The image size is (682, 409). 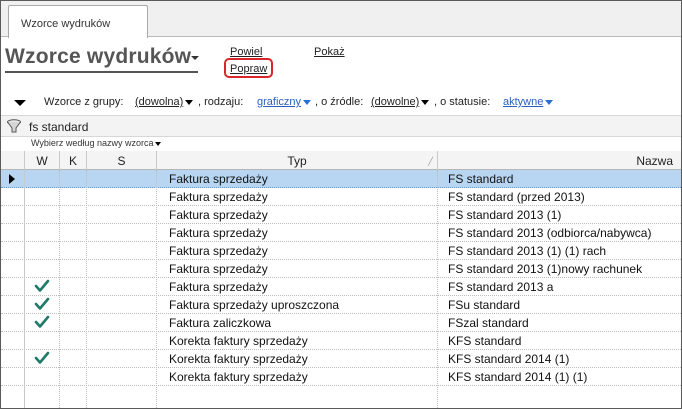 I want to click on kind-filter-label: , rodzaju:, so click(x=221, y=102).